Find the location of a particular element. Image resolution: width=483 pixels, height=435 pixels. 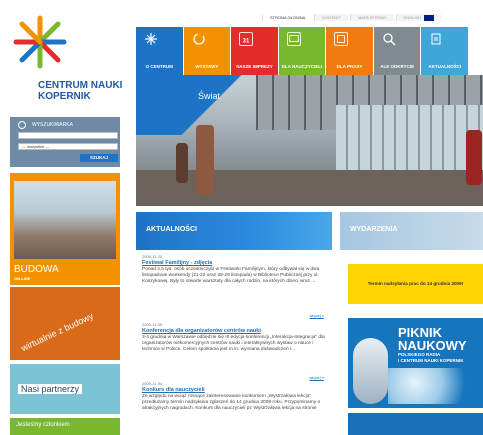

select-value: --- wszystkie --- is located at coordinates (36, 146).